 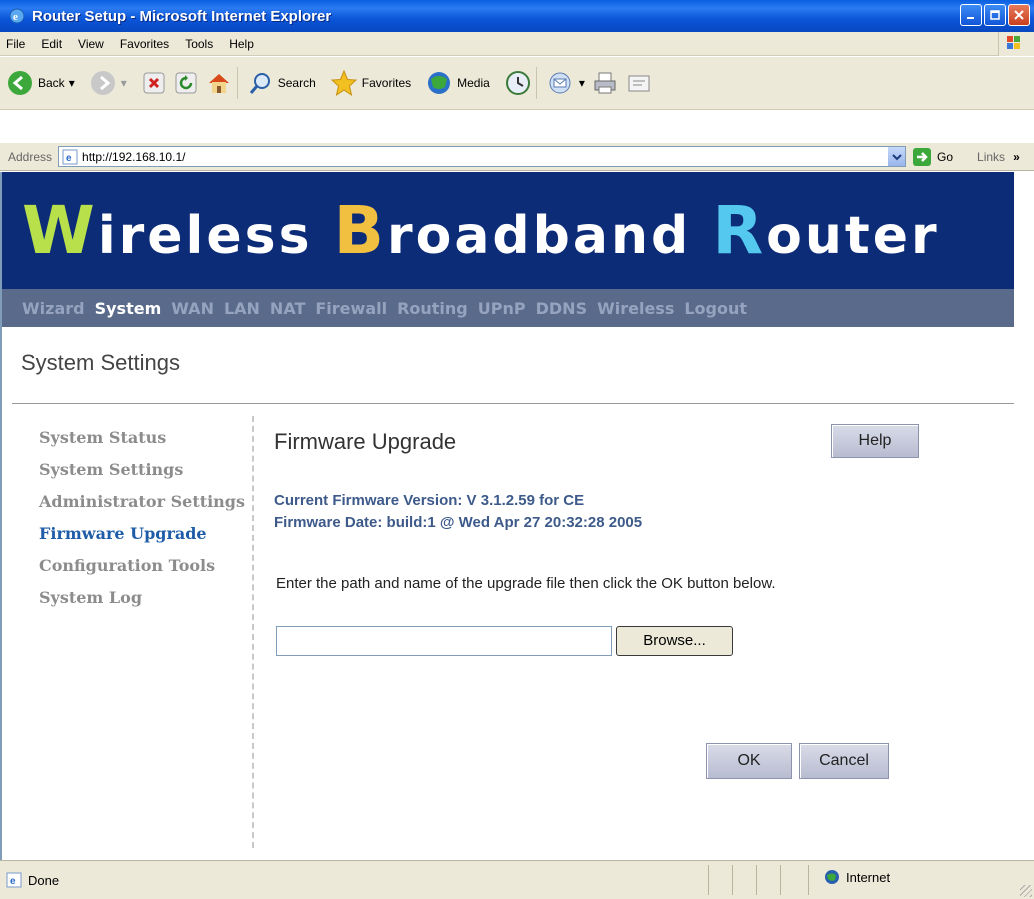 What do you see at coordinates (360, 230) in the screenshot?
I see `logo-cap-b: B` at bounding box center [360, 230].